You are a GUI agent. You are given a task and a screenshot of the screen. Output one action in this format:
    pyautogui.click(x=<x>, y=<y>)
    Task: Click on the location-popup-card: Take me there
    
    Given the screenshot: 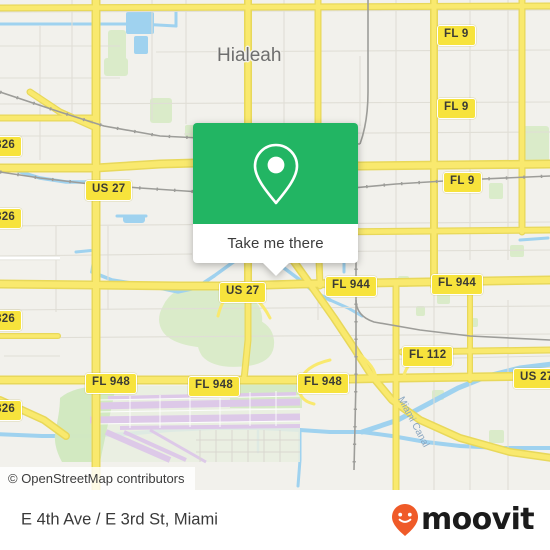 What is the action you would take?
    pyautogui.click(x=275, y=199)
    